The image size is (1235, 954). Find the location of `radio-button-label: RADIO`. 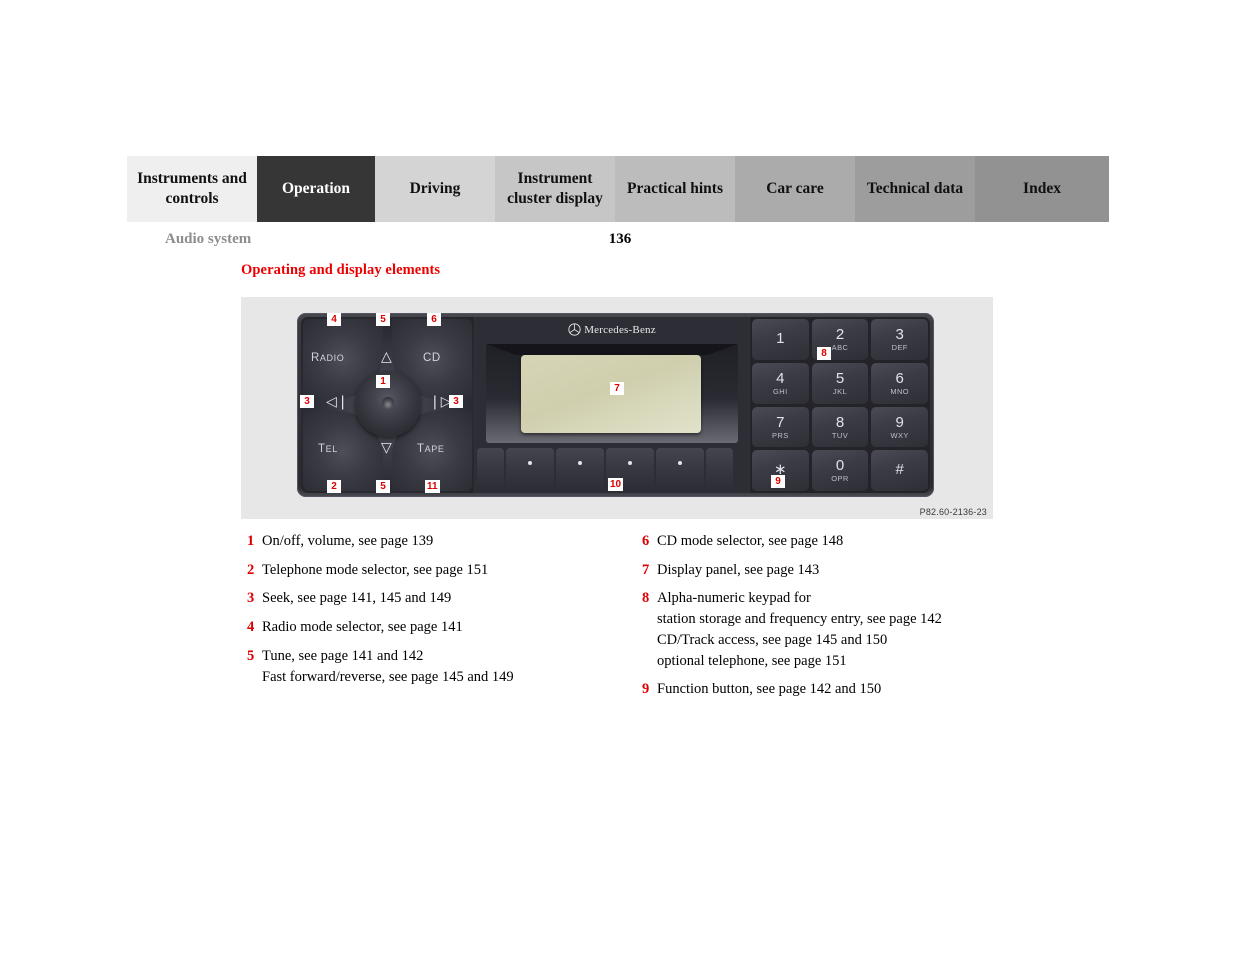

radio-button-label: RADIO is located at coordinates (328, 358).